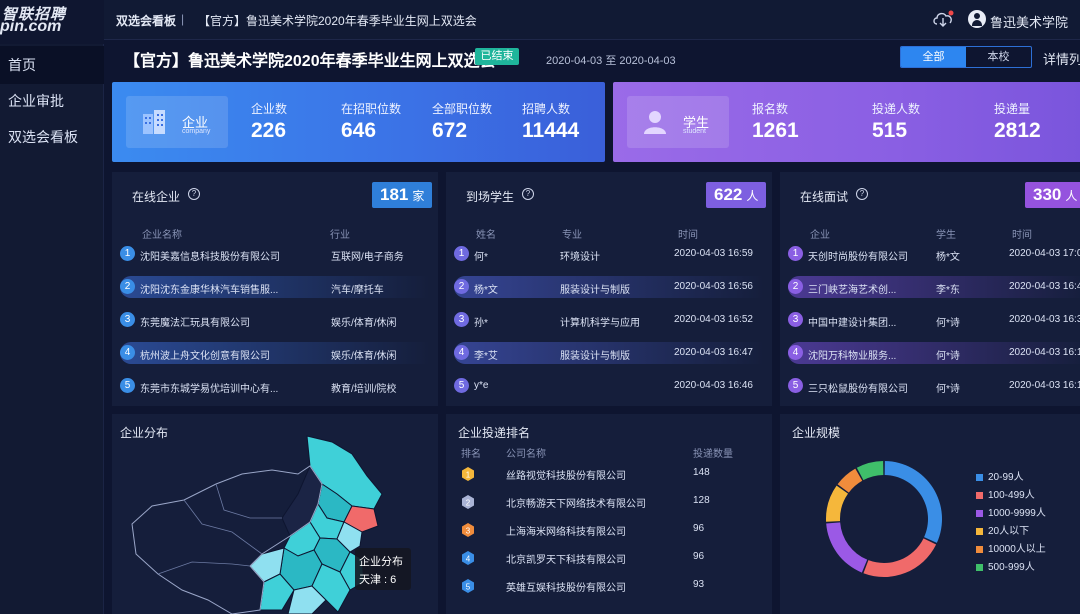  What do you see at coordinates (948, 389) in the screenshot?
I see `student-name-cell: 何*诗` at bounding box center [948, 389].